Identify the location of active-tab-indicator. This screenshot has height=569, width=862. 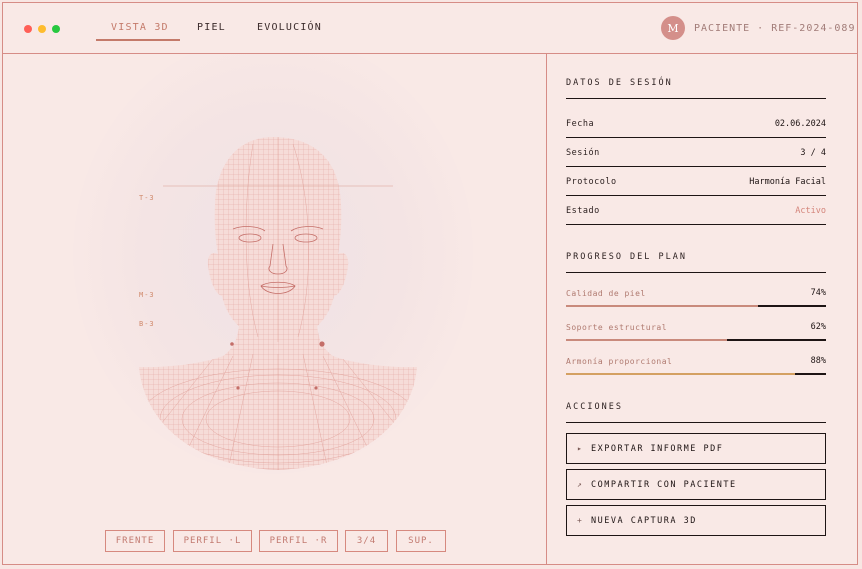
(138, 40).